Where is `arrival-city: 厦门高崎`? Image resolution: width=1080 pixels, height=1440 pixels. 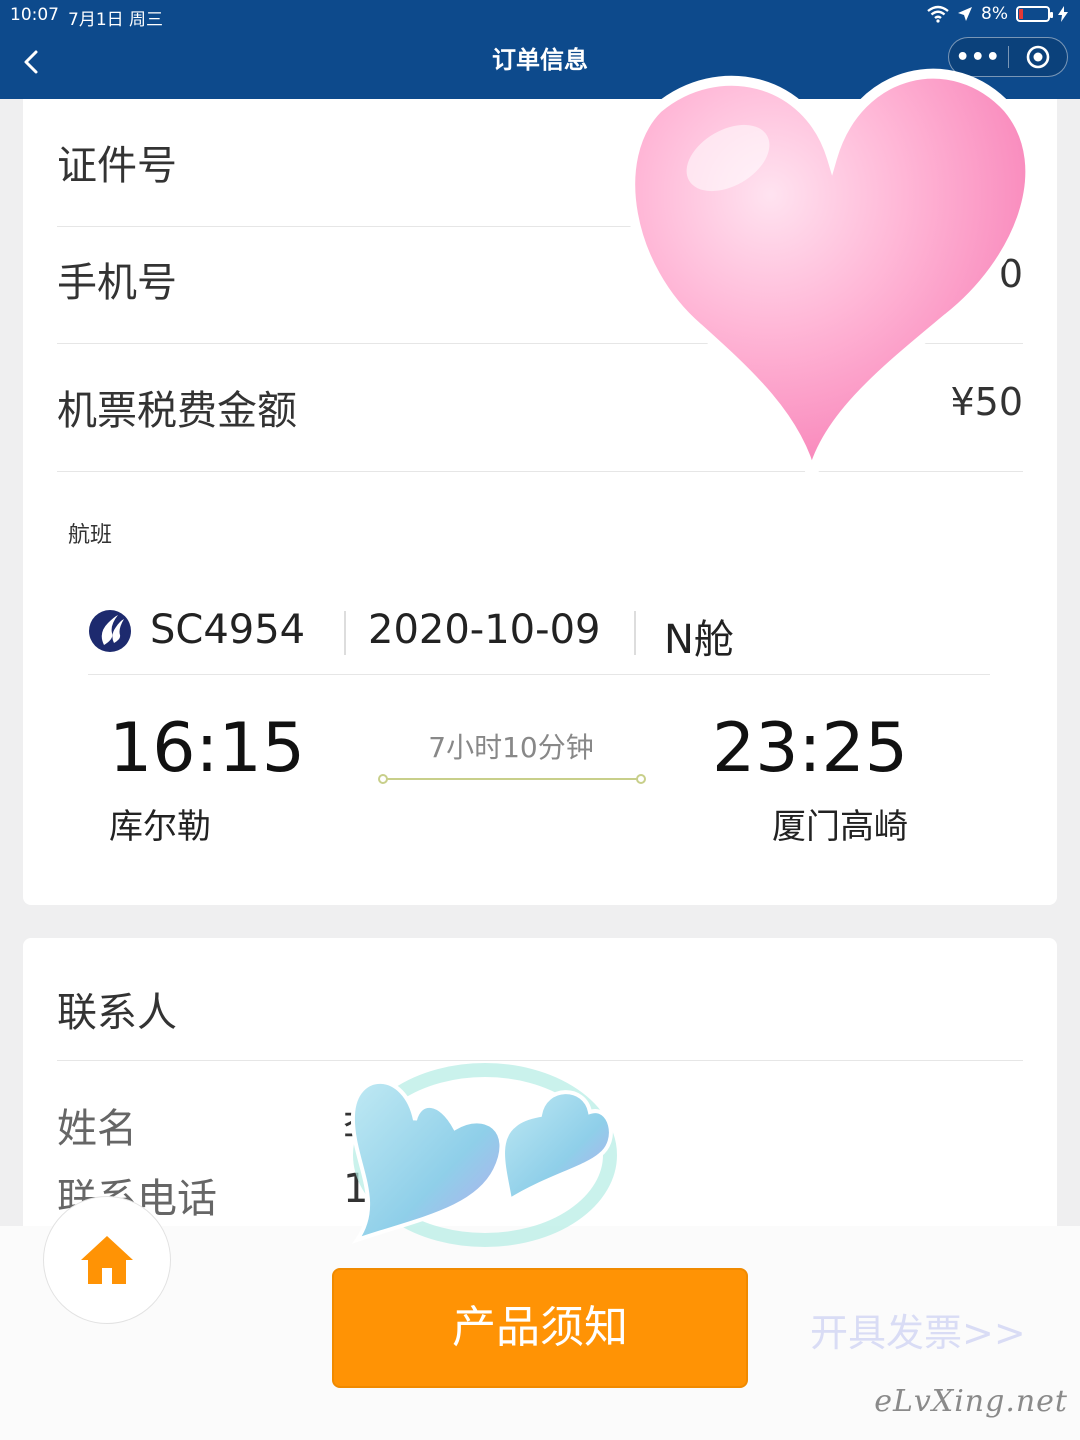 arrival-city: 厦门高崎 is located at coordinates (840, 827).